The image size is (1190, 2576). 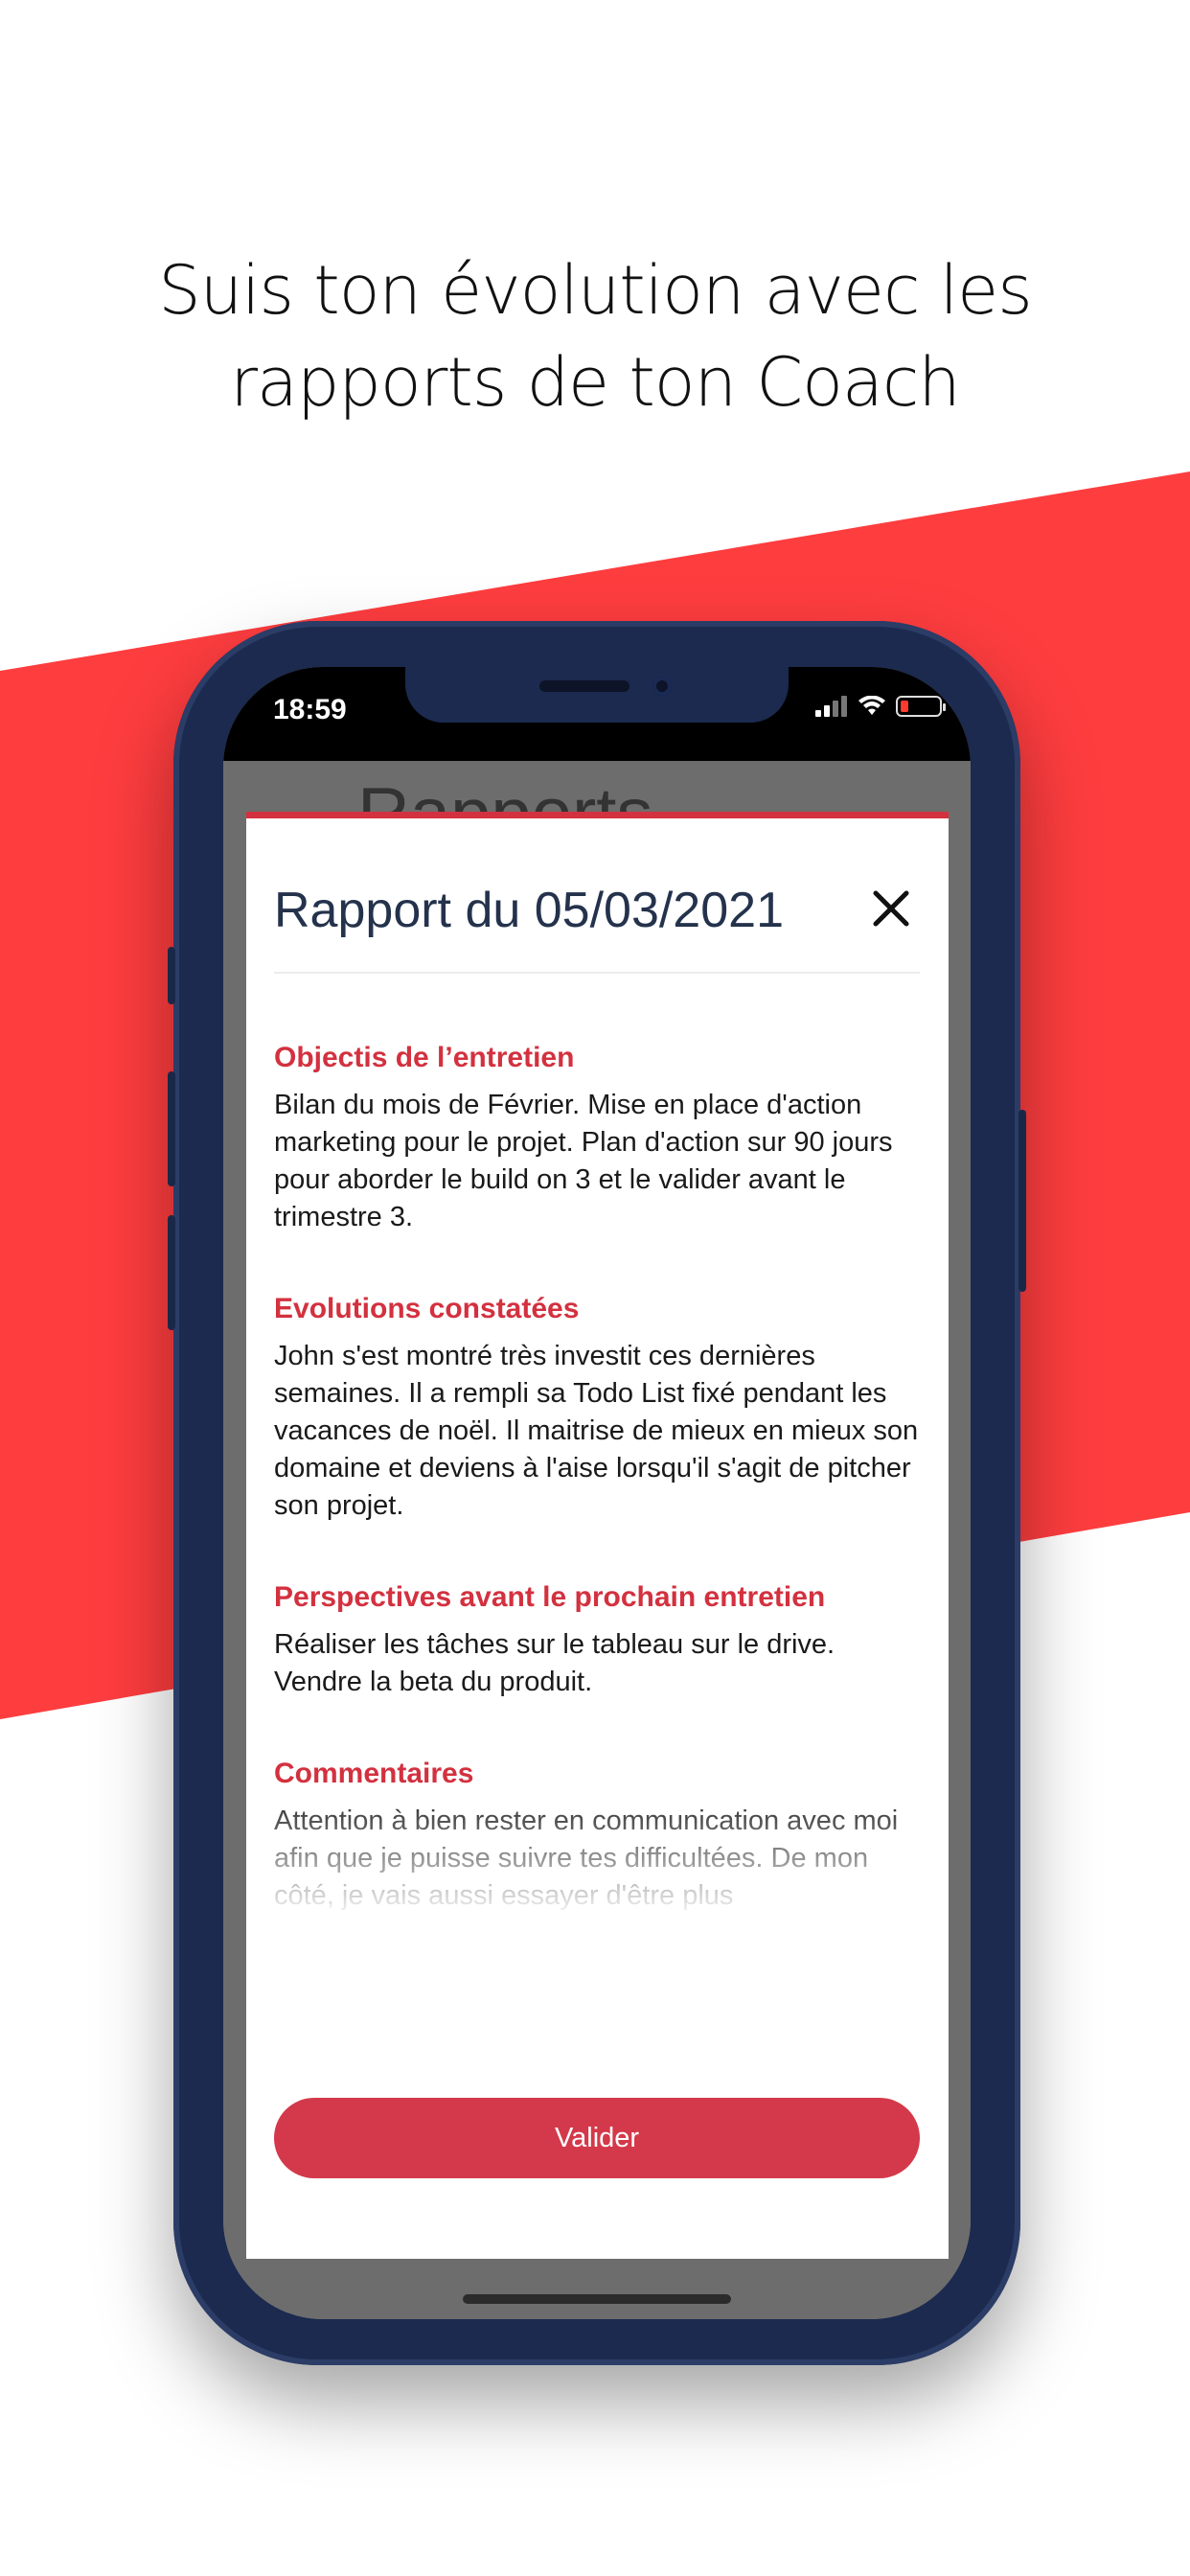 What do you see at coordinates (597, 2138) in the screenshot?
I see `validate-button: Valider` at bounding box center [597, 2138].